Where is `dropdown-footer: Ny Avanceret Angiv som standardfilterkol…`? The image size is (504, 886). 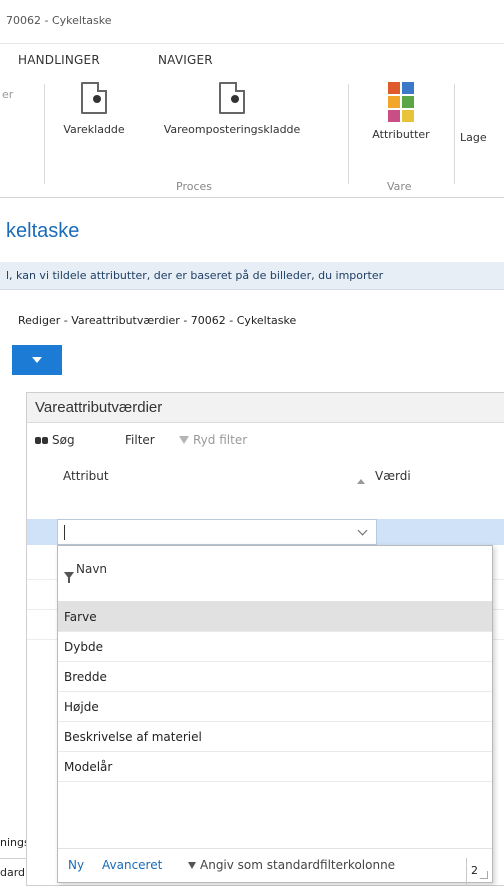
dropdown-footer: Ny Avanceret Angiv som standardfilterkol… is located at coordinates (275, 865).